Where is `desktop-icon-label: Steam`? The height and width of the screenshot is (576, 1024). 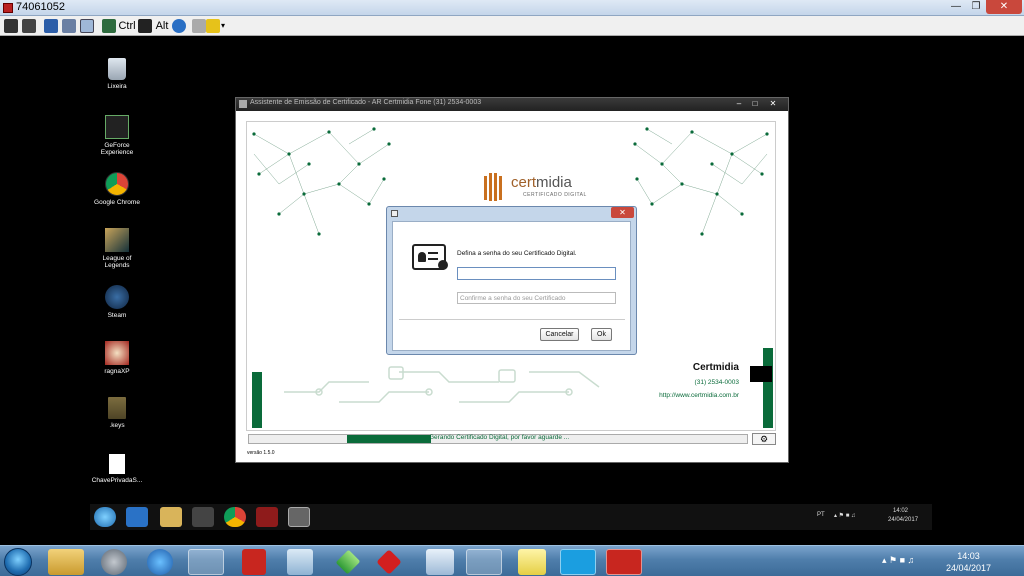
desktop-icon-label: Steam is located at coordinates (117, 315).